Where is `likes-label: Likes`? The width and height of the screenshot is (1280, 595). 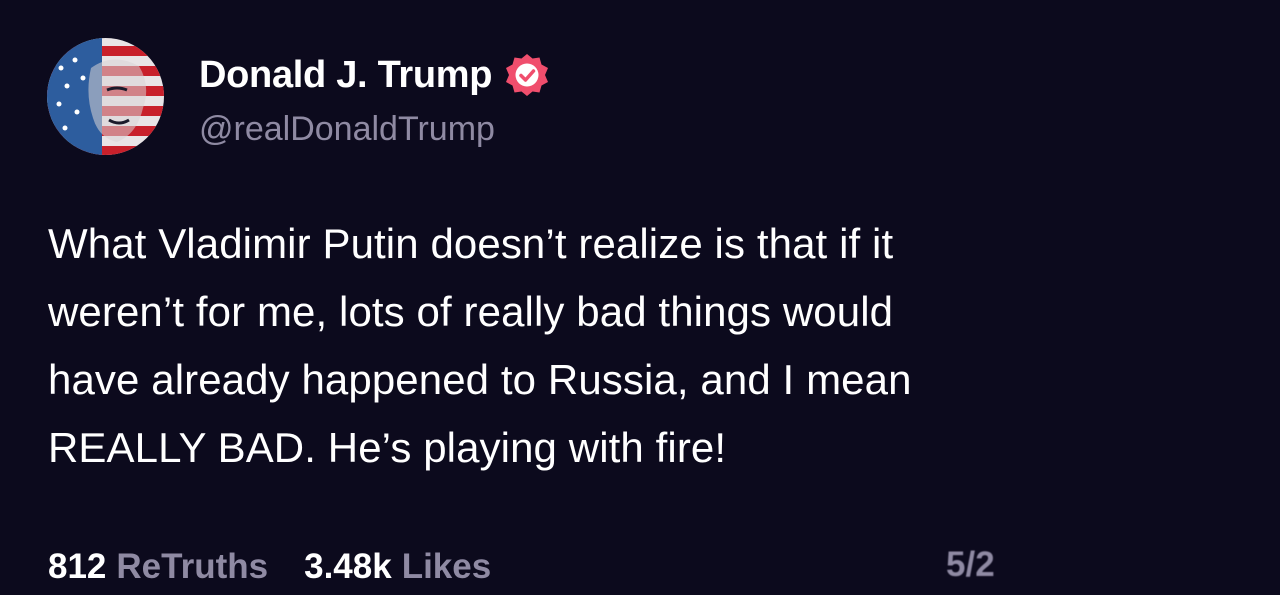
likes-label: Likes is located at coordinates (446, 566).